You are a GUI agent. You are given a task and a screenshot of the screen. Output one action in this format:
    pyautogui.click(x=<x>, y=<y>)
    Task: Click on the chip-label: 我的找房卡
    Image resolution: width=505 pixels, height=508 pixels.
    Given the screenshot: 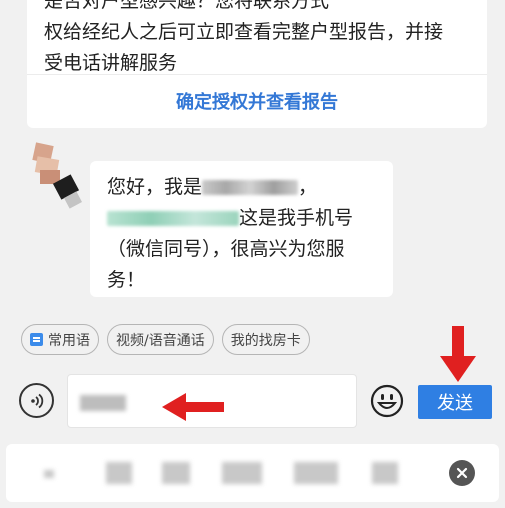 What is the action you would take?
    pyautogui.click(x=265, y=340)
    